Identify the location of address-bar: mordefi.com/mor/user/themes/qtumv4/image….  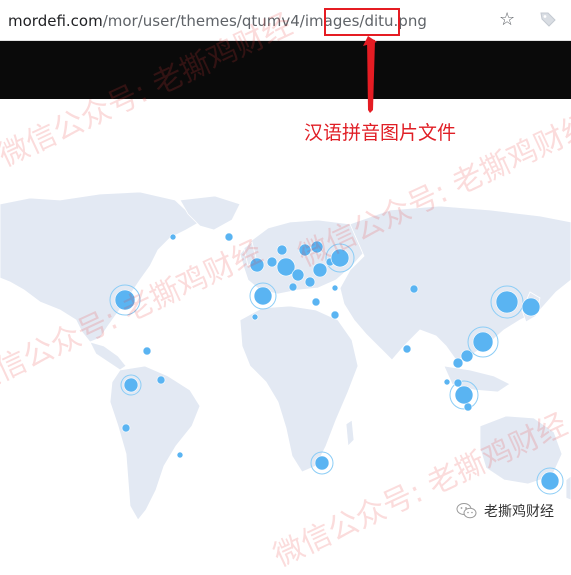
(285, 20).